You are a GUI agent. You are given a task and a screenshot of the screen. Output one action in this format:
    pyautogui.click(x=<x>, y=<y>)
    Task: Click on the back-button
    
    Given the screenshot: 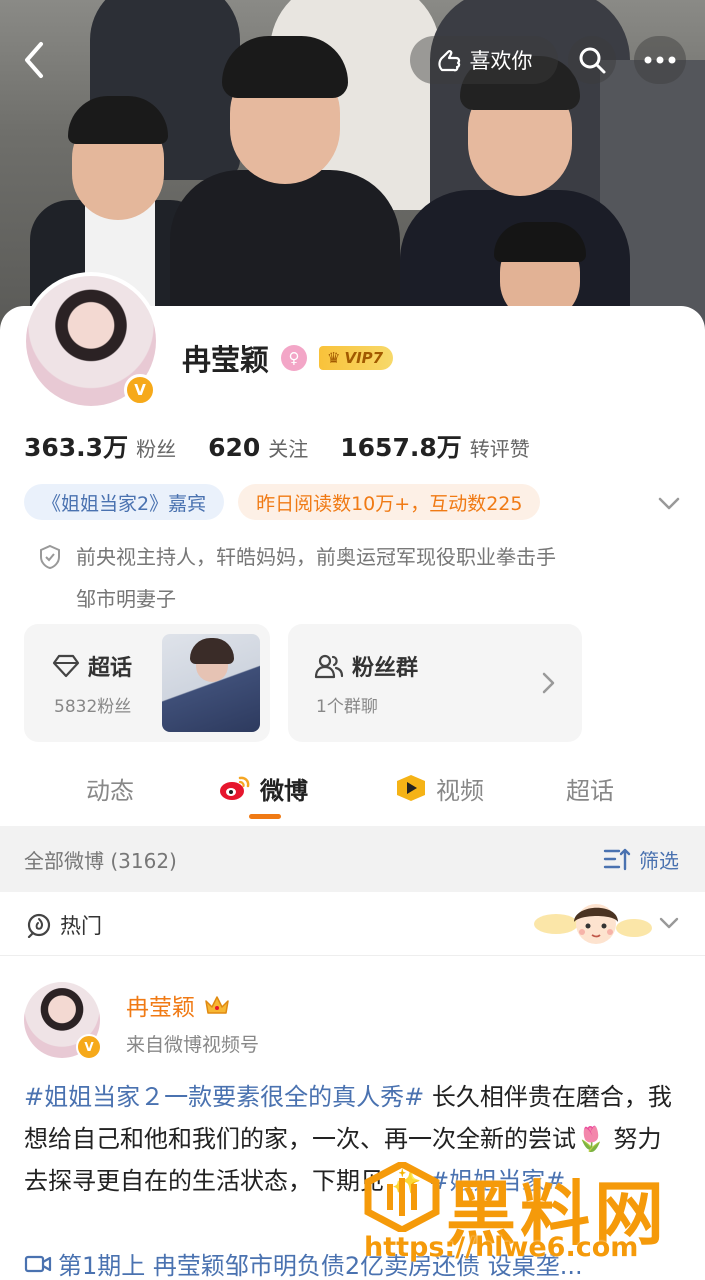 What is the action you would take?
    pyautogui.click(x=34, y=60)
    